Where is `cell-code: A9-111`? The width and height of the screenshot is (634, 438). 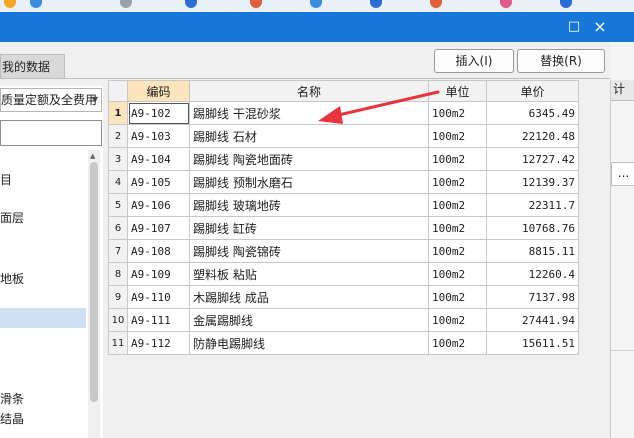
cell-code: A9-111 is located at coordinates (158, 320).